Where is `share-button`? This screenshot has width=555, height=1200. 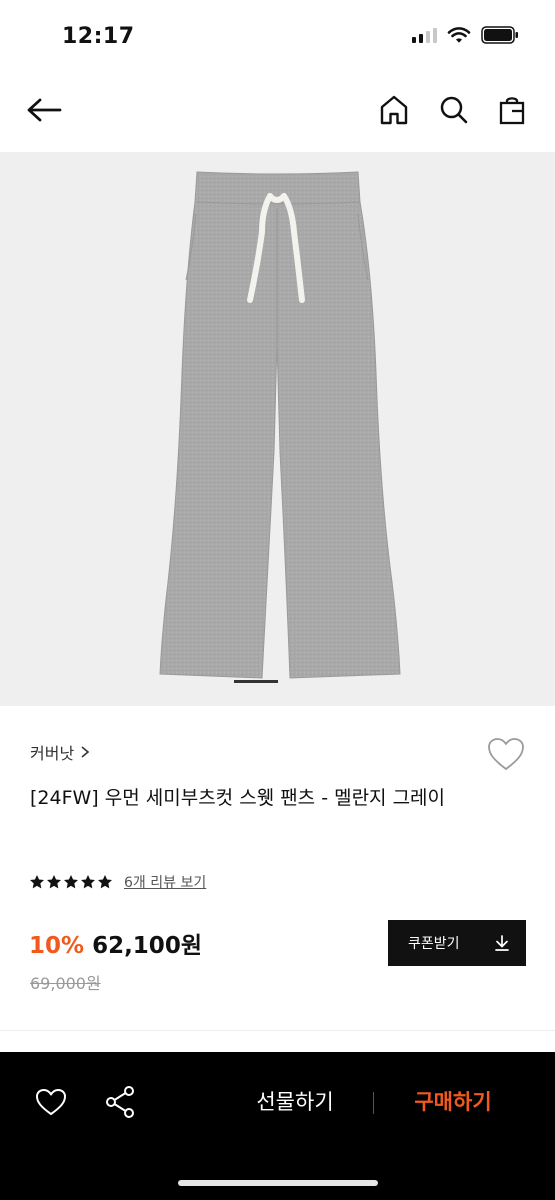
share-button is located at coordinates (120, 1102).